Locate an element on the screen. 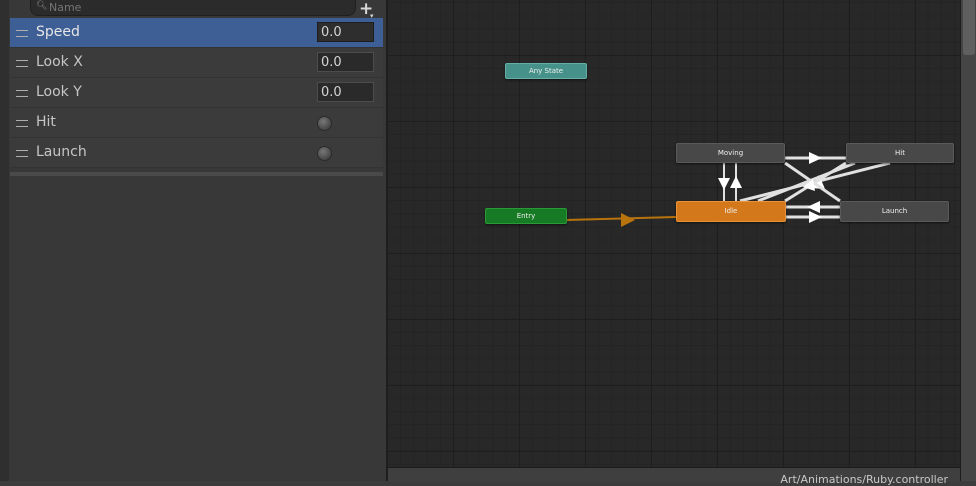 The image size is (976, 486). parameter-name: Speed is located at coordinates (58, 32).